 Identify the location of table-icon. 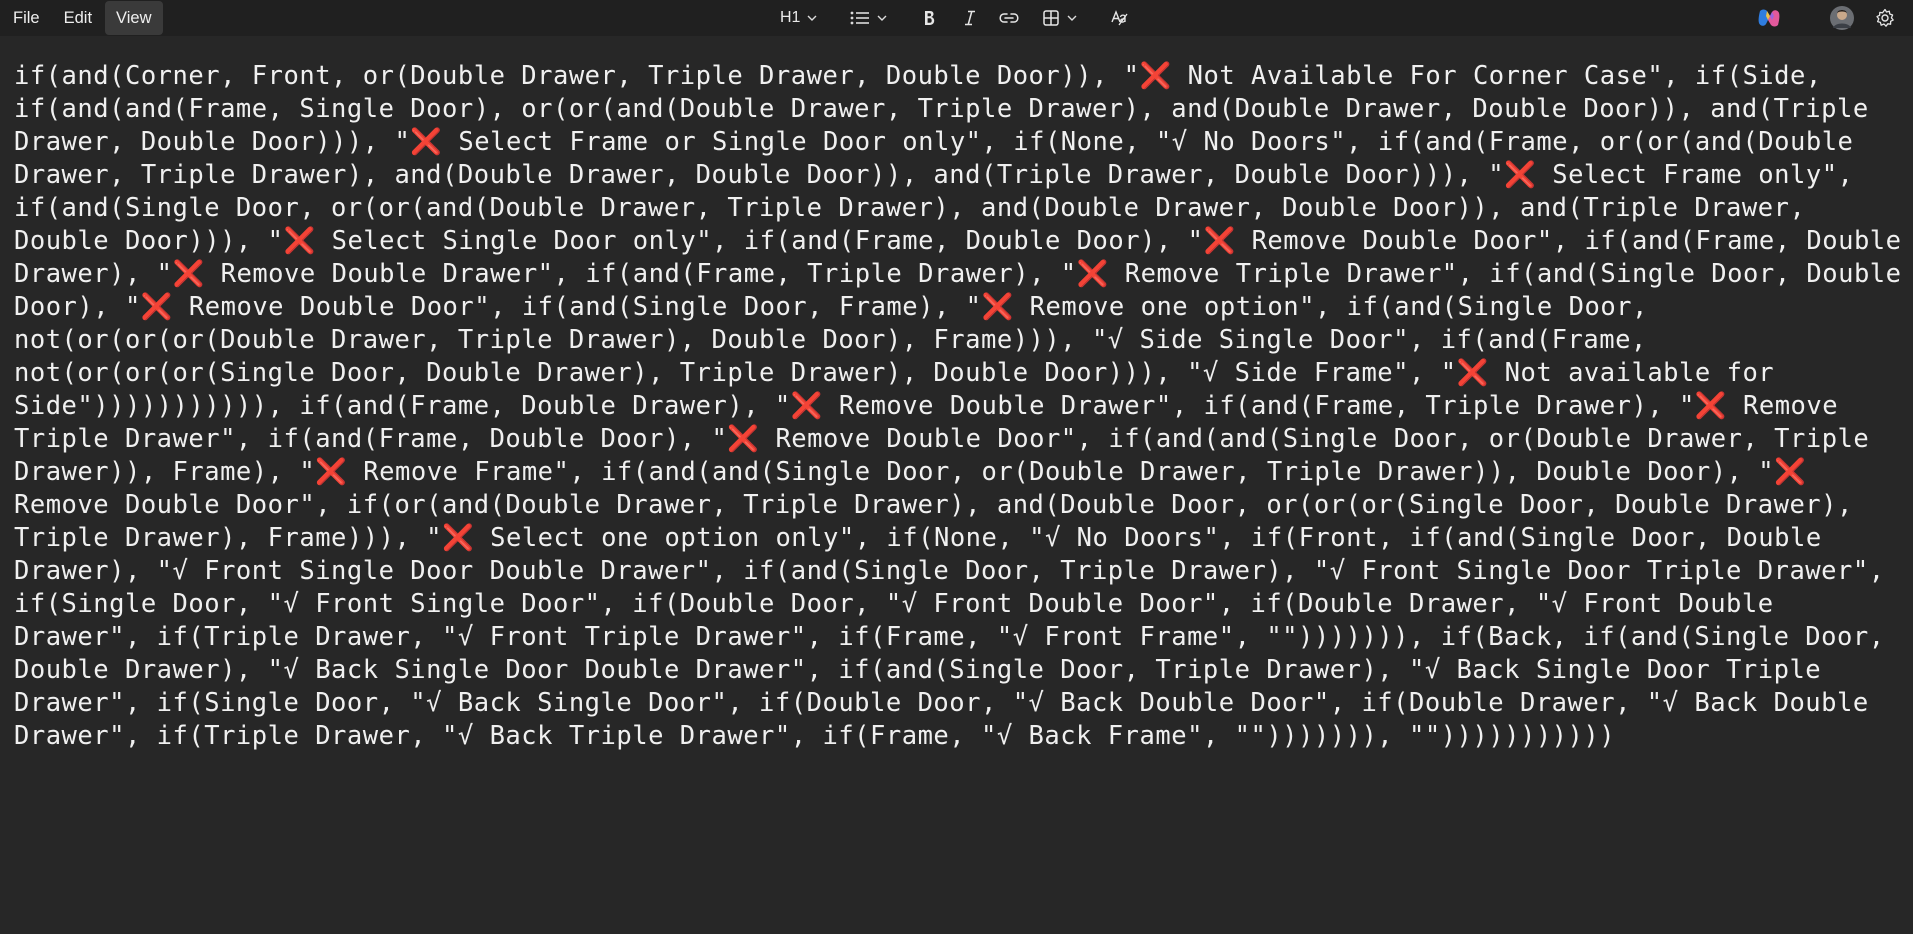
(1051, 18).